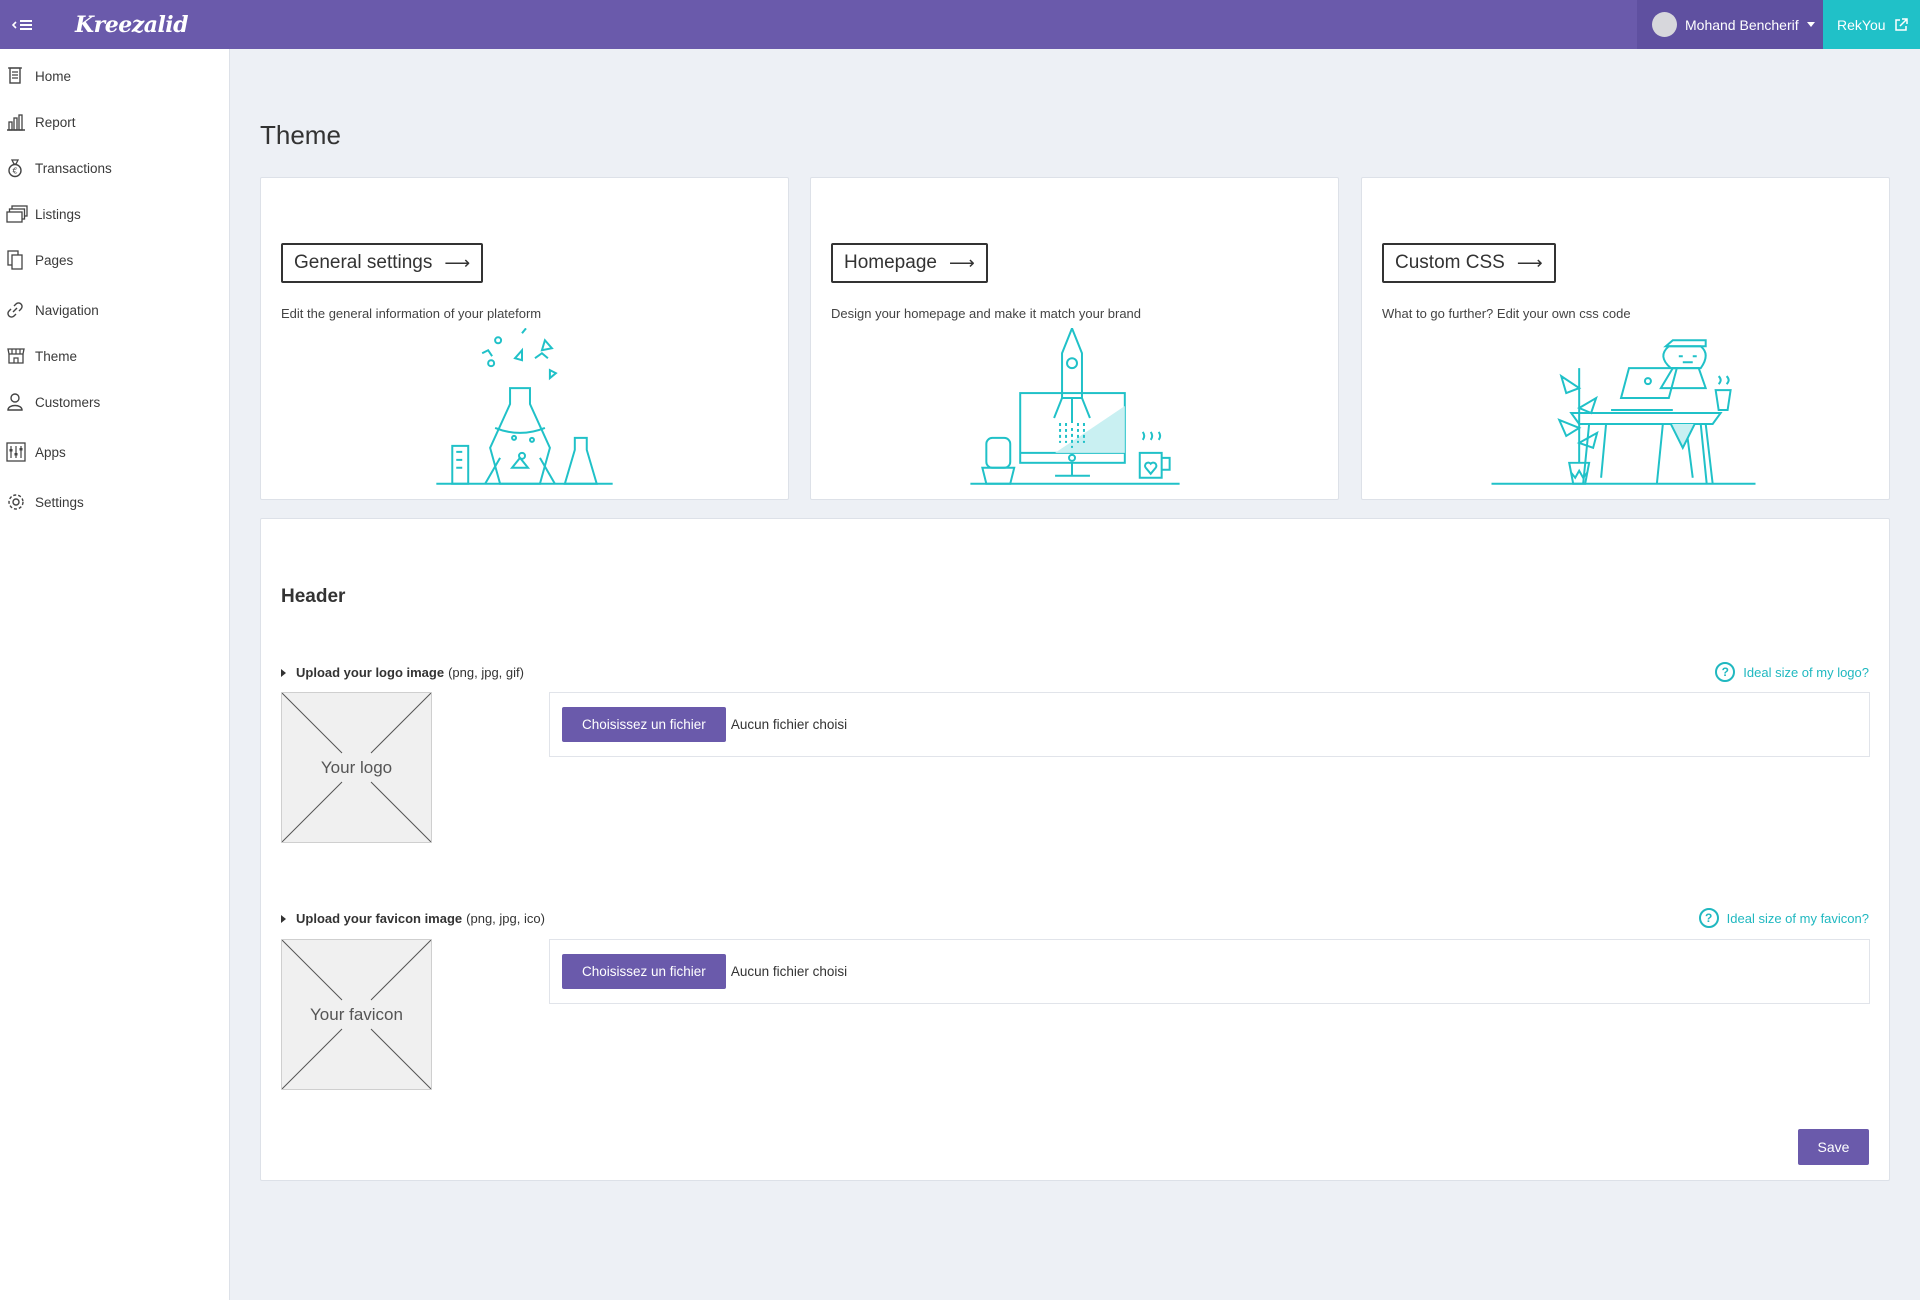 The width and height of the screenshot is (1920, 1300). Describe the element at coordinates (114, 122) in the screenshot. I see `sidebar-item-report: Report` at that location.